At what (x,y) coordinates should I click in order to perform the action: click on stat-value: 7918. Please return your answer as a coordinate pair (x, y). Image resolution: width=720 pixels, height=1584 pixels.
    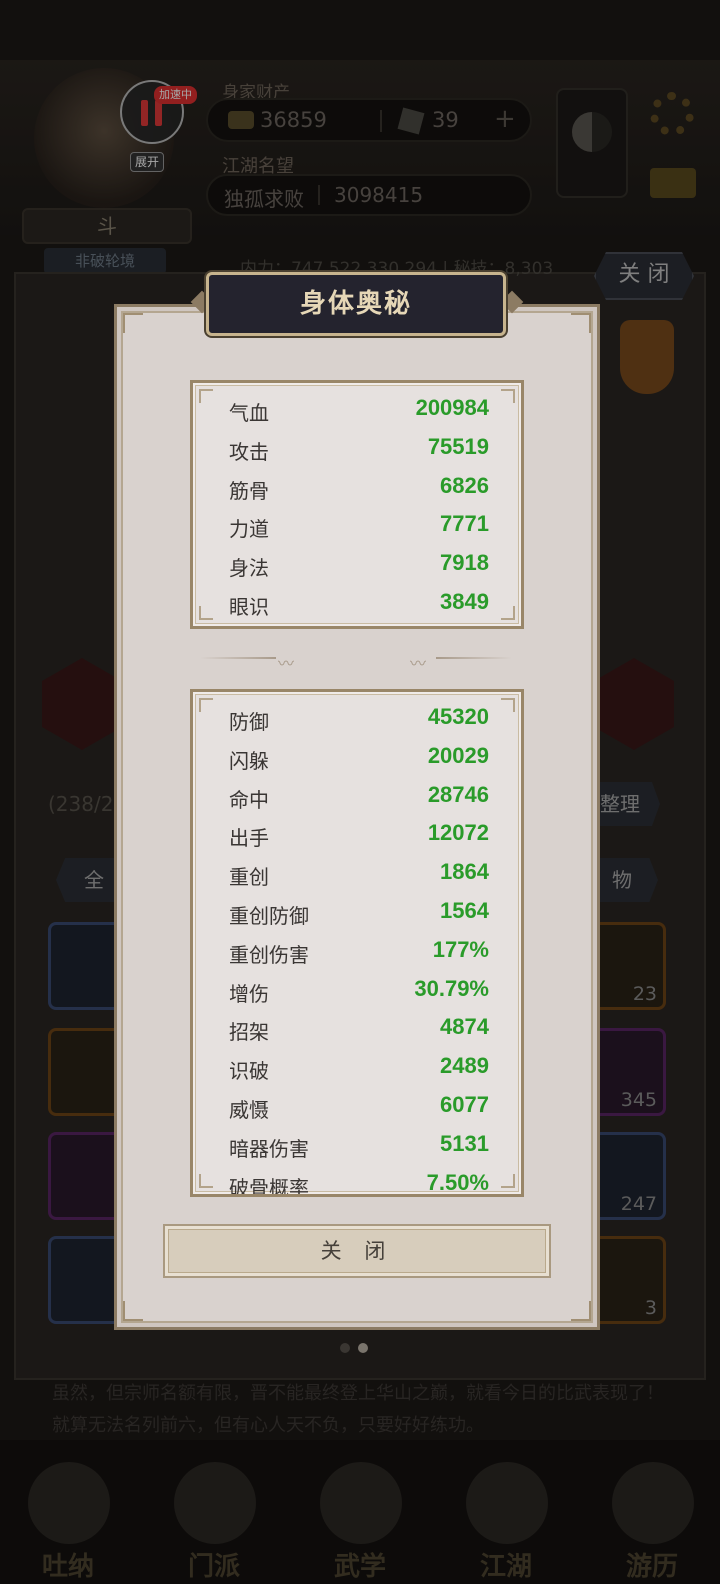
    Looking at the image, I should click on (464, 563).